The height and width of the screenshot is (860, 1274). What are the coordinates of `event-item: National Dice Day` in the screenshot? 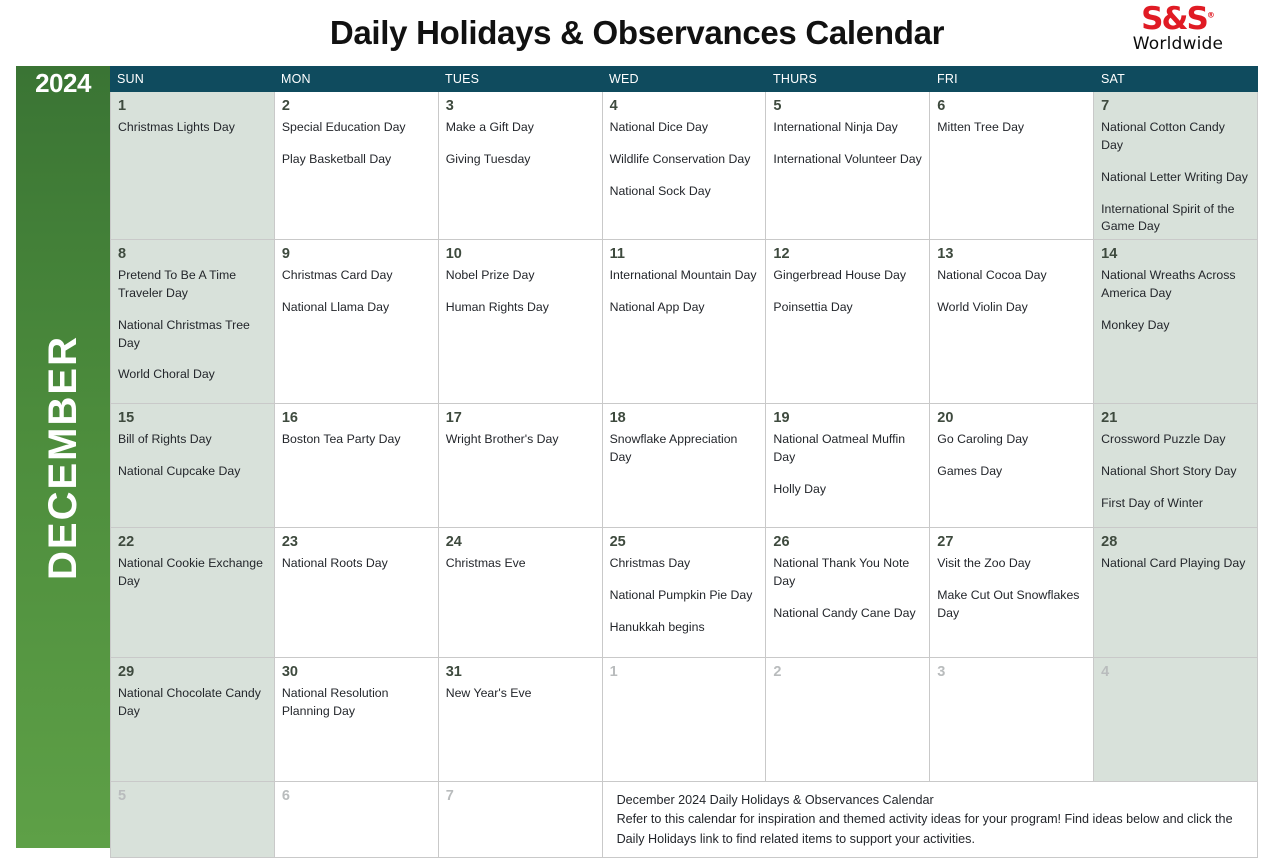 It's located at (684, 128).